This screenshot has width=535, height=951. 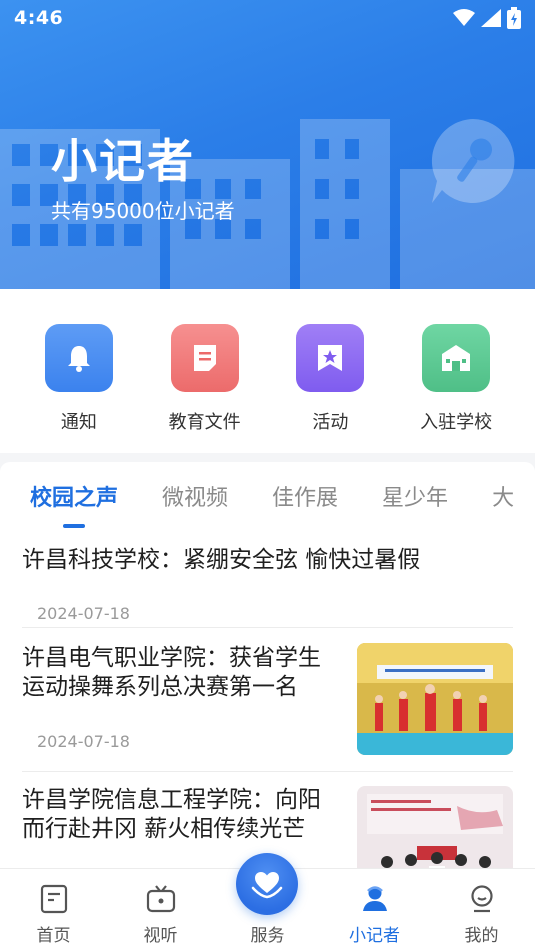 I want to click on status-bar: 4:46, so click(x=267, y=18).